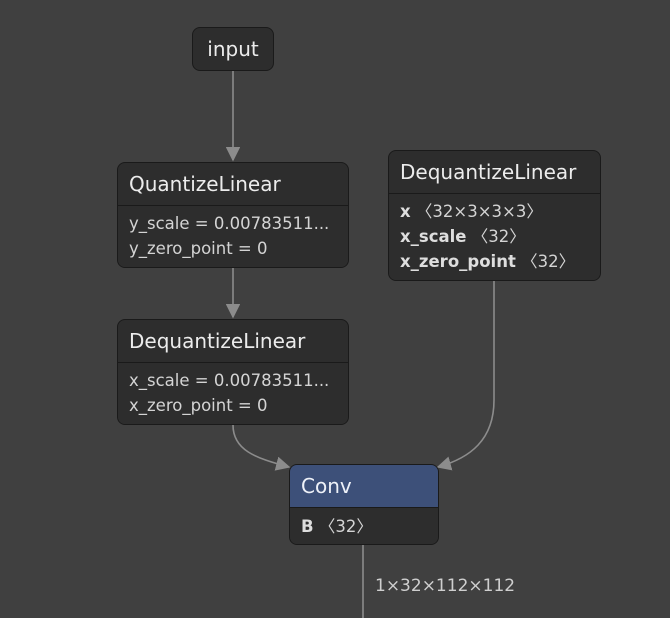 The image size is (670, 618). I want to click on input-b: B 〈32〉, so click(364, 526).